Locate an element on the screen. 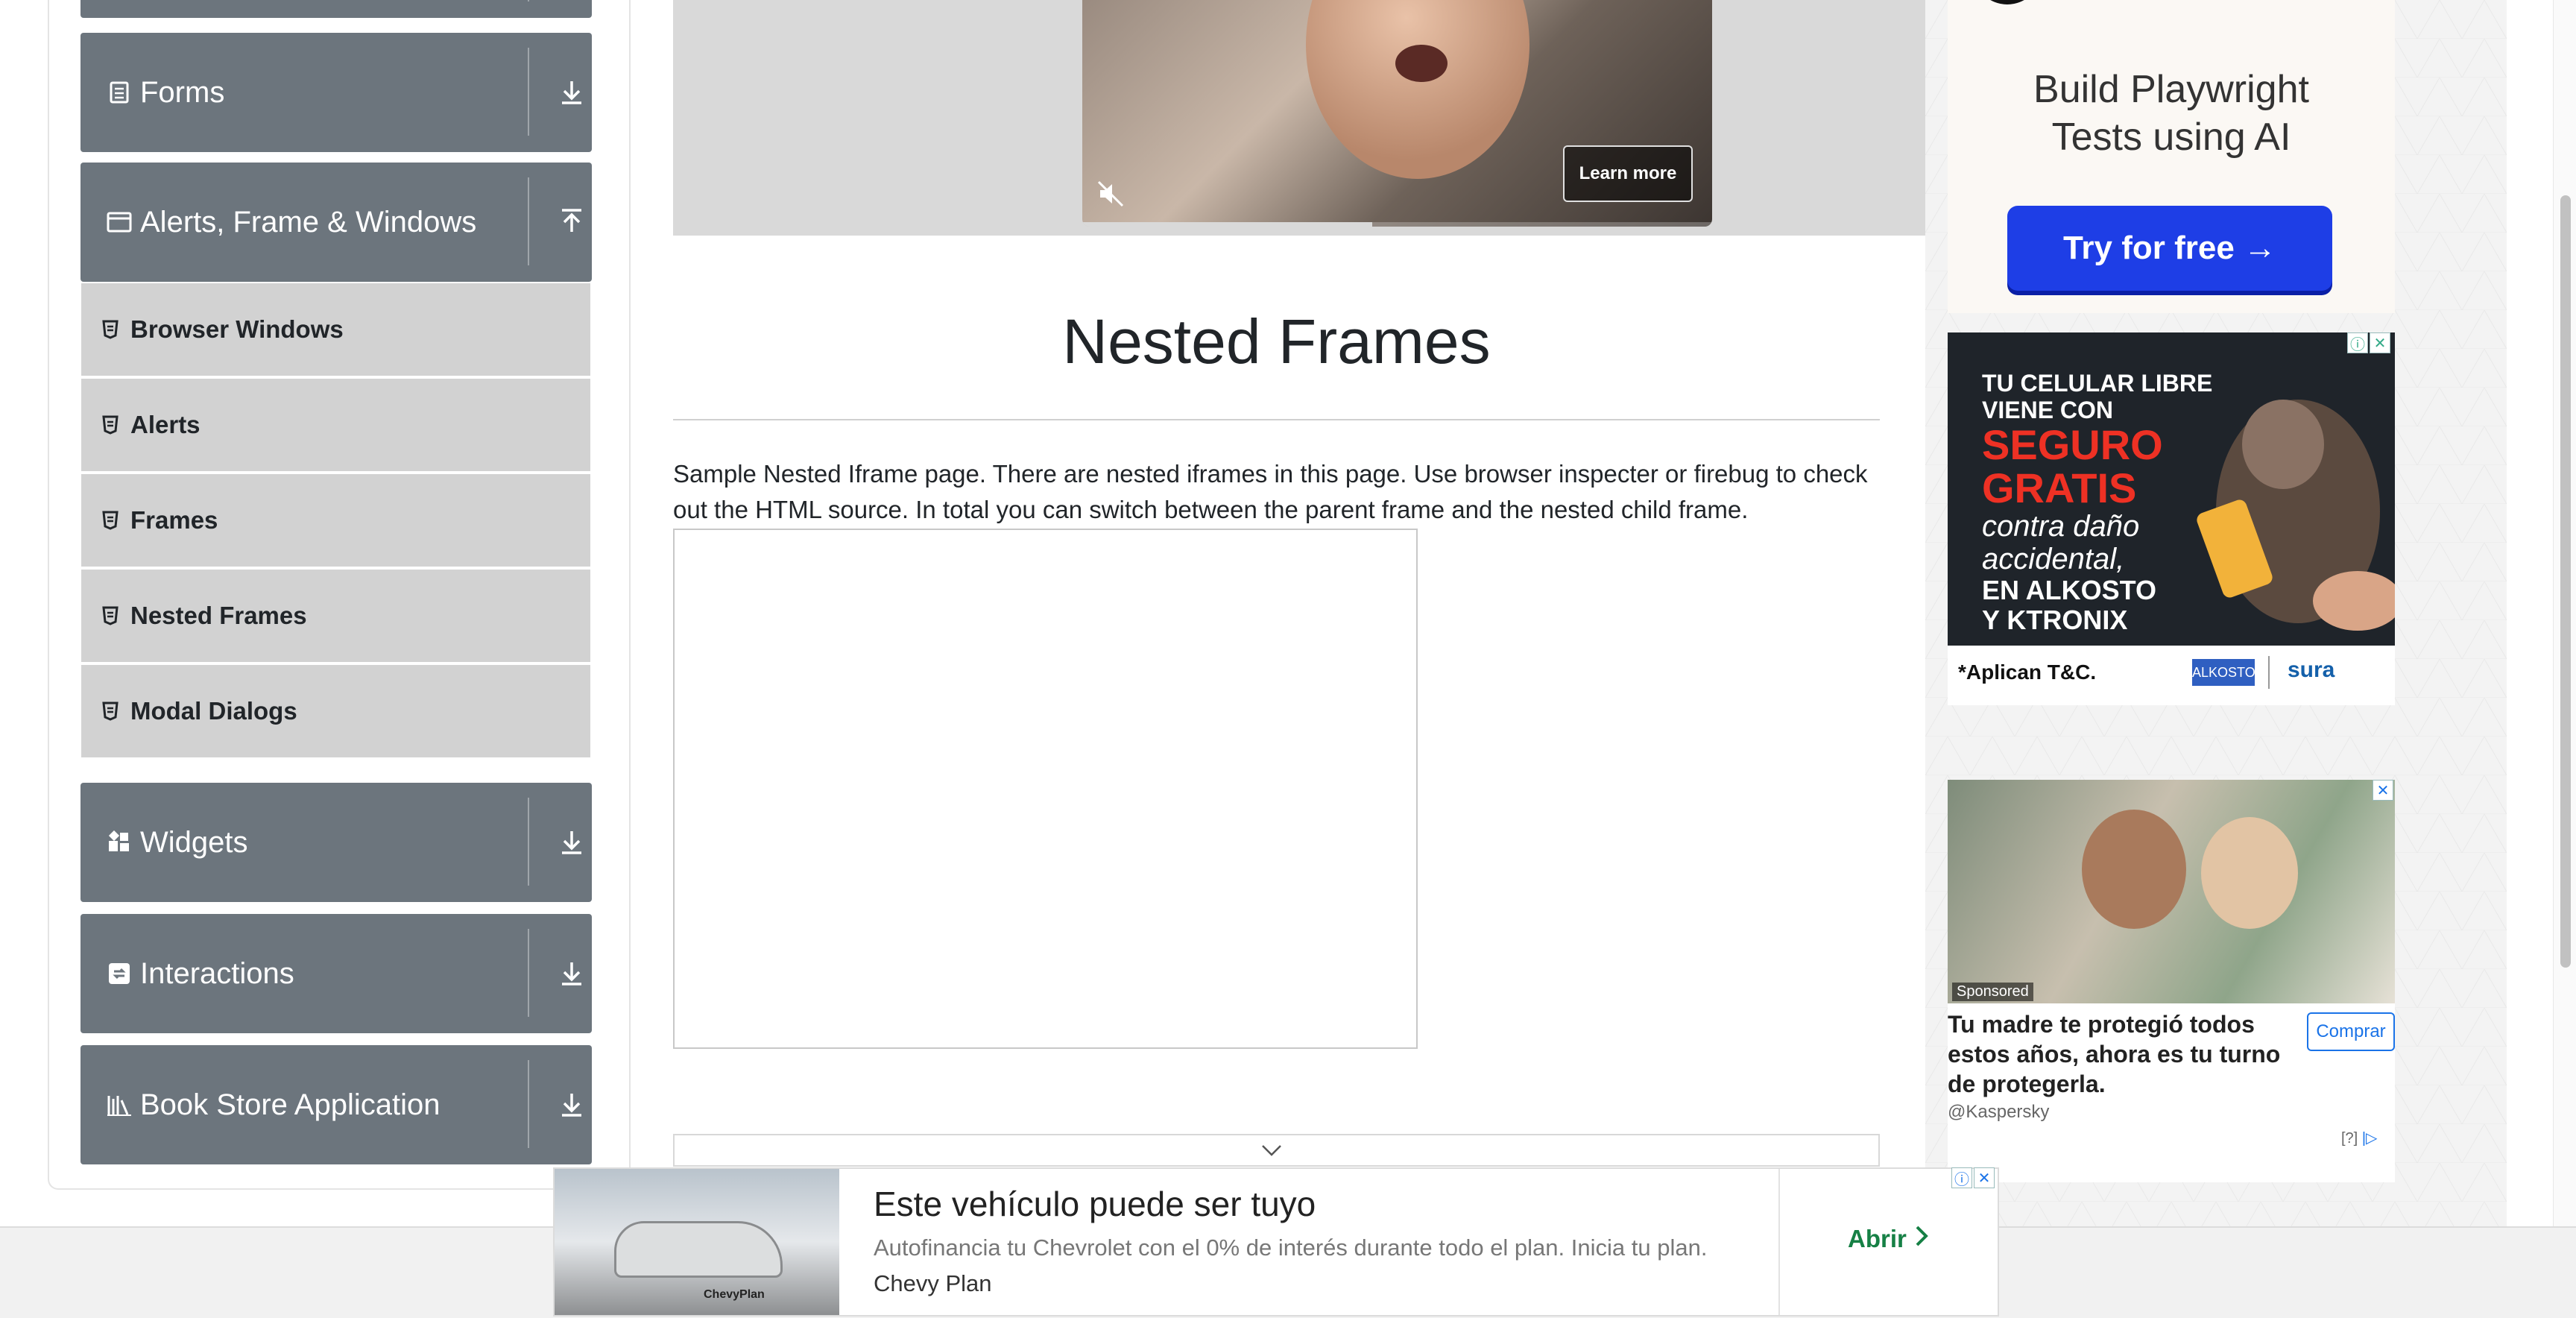  family-photo: Sponsored is located at coordinates (2172, 892).